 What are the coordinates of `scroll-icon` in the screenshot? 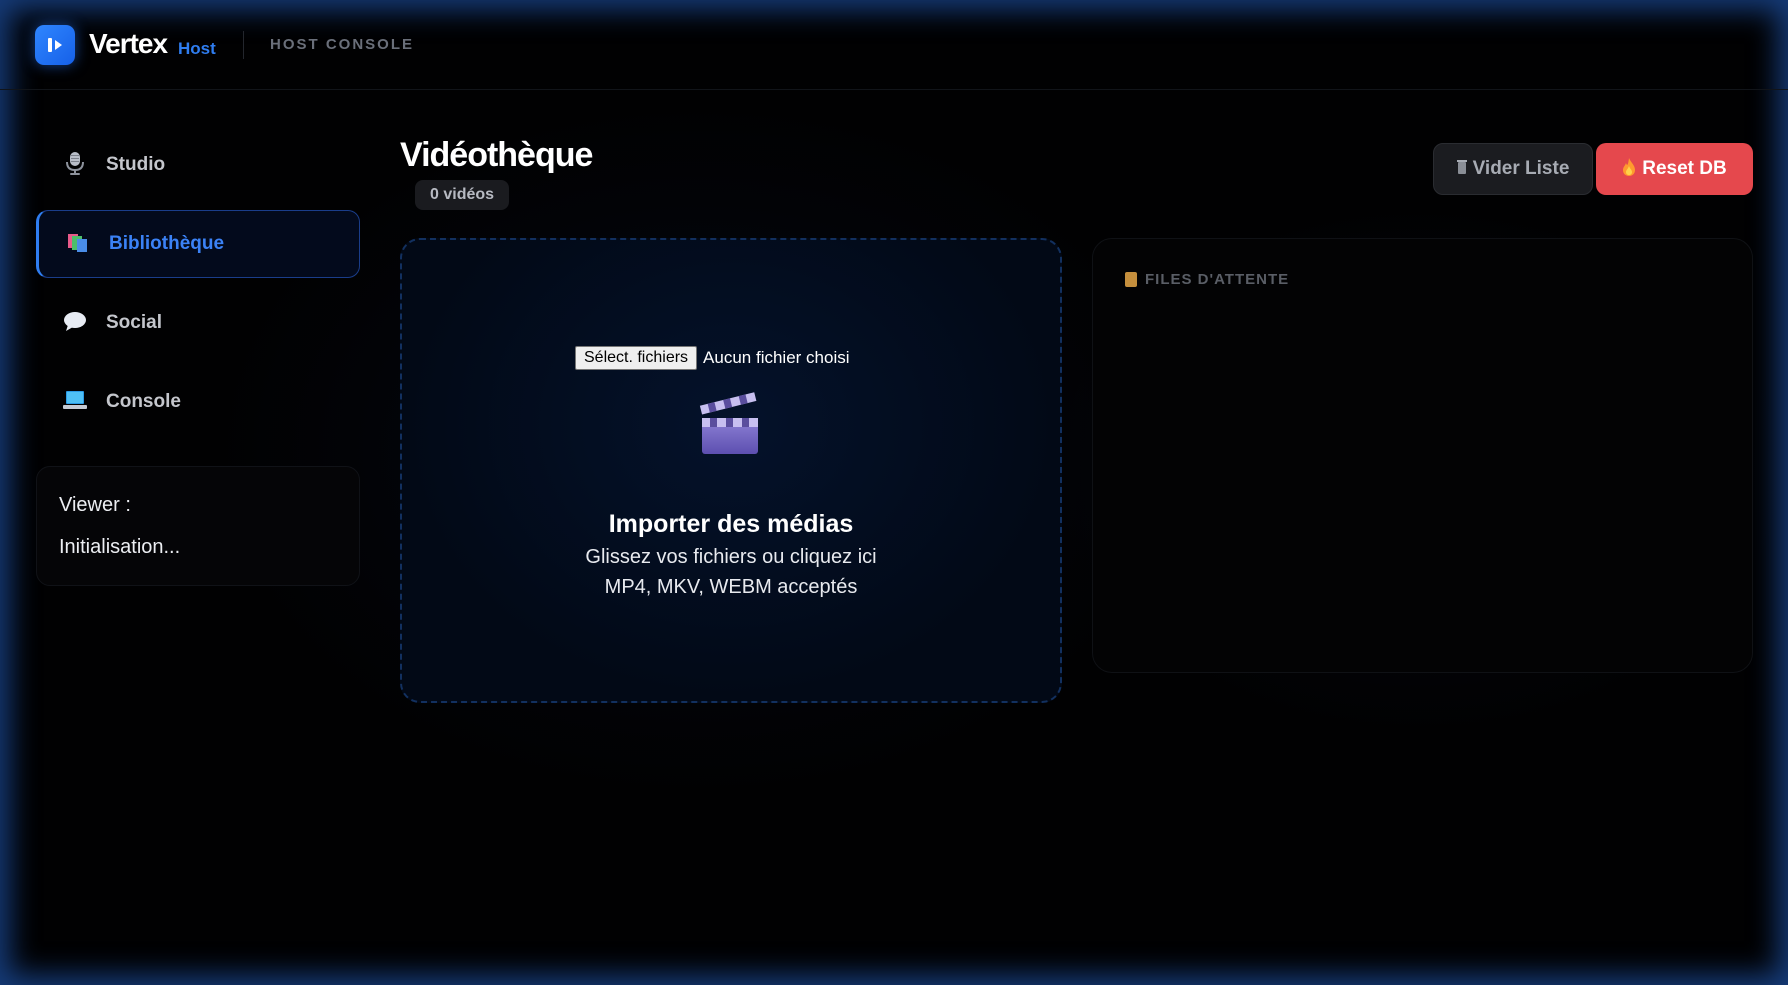 It's located at (1131, 279).